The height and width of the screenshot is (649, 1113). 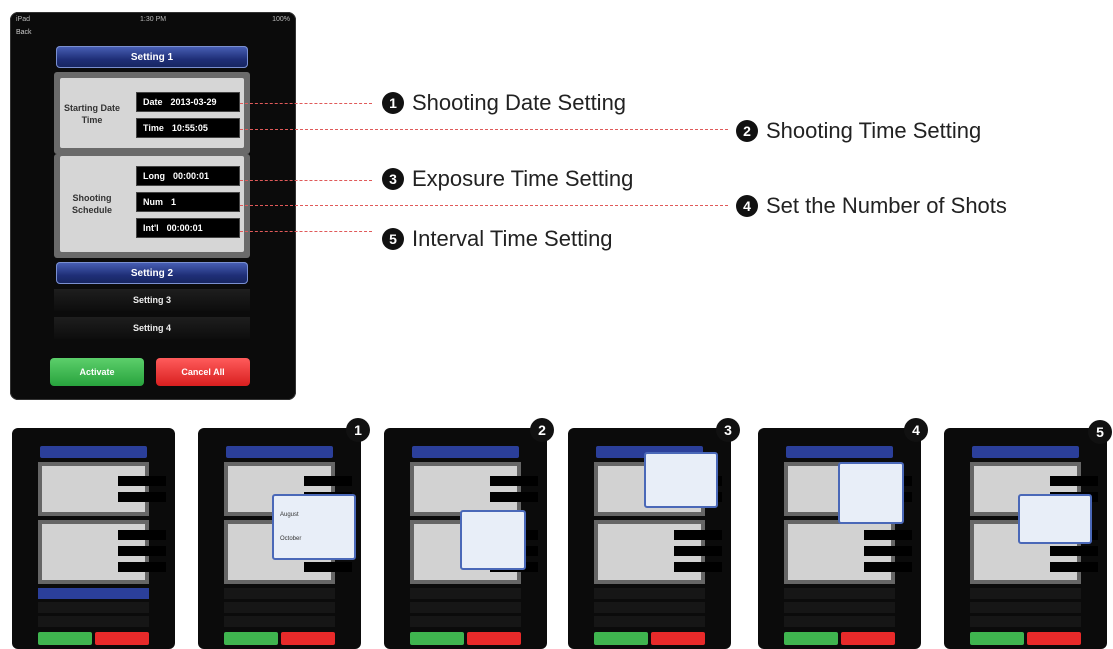 What do you see at coordinates (23, 19) in the screenshot?
I see `status-carrier: iPad` at bounding box center [23, 19].